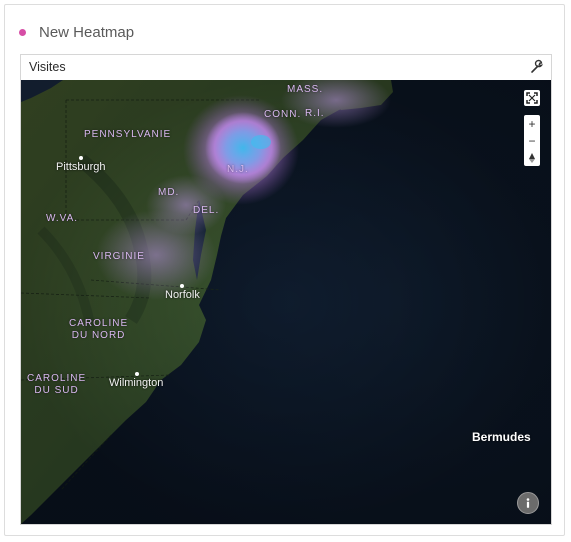  What do you see at coordinates (532, 123) in the screenshot?
I see `zoom-in-button: +` at bounding box center [532, 123].